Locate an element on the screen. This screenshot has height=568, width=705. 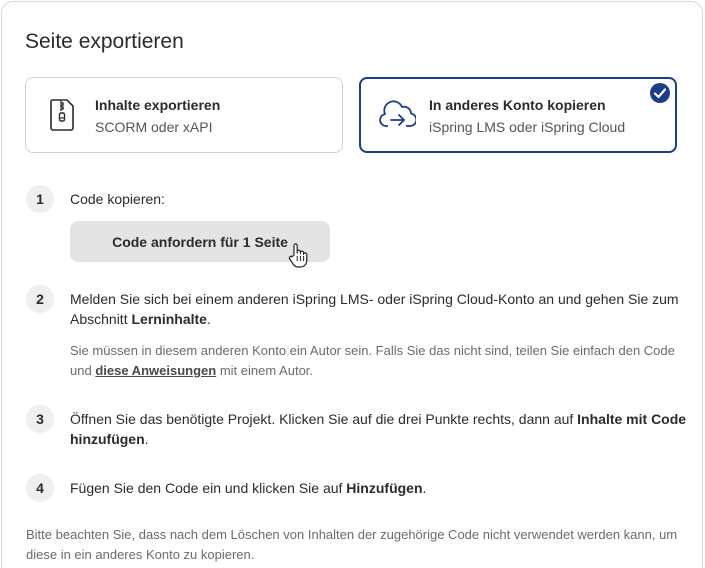
option-copy-subtitle: iSpring LMS oder iSpring Cloud is located at coordinates (527, 127).